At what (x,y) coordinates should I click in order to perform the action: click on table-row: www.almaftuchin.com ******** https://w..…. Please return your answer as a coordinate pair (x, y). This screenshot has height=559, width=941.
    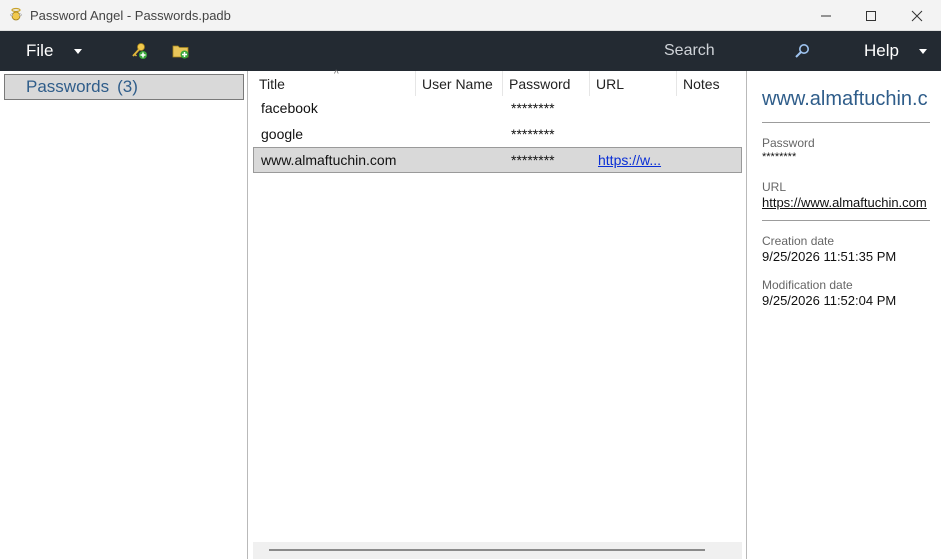
    Looking at the image, I should click on (497, 160).